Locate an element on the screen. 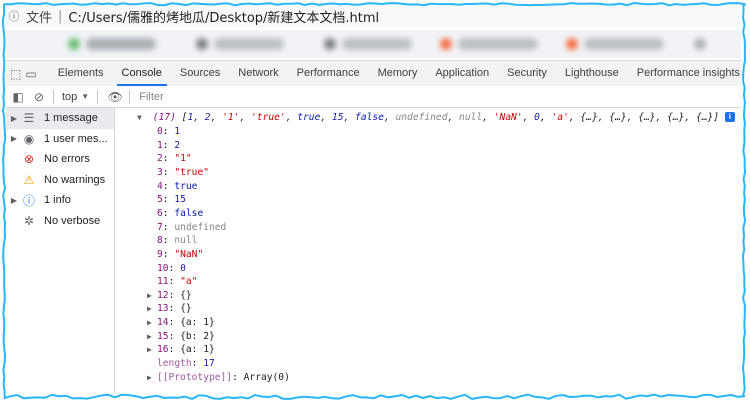  array-entry: 5: 15 is located at coordinates (171, 200).